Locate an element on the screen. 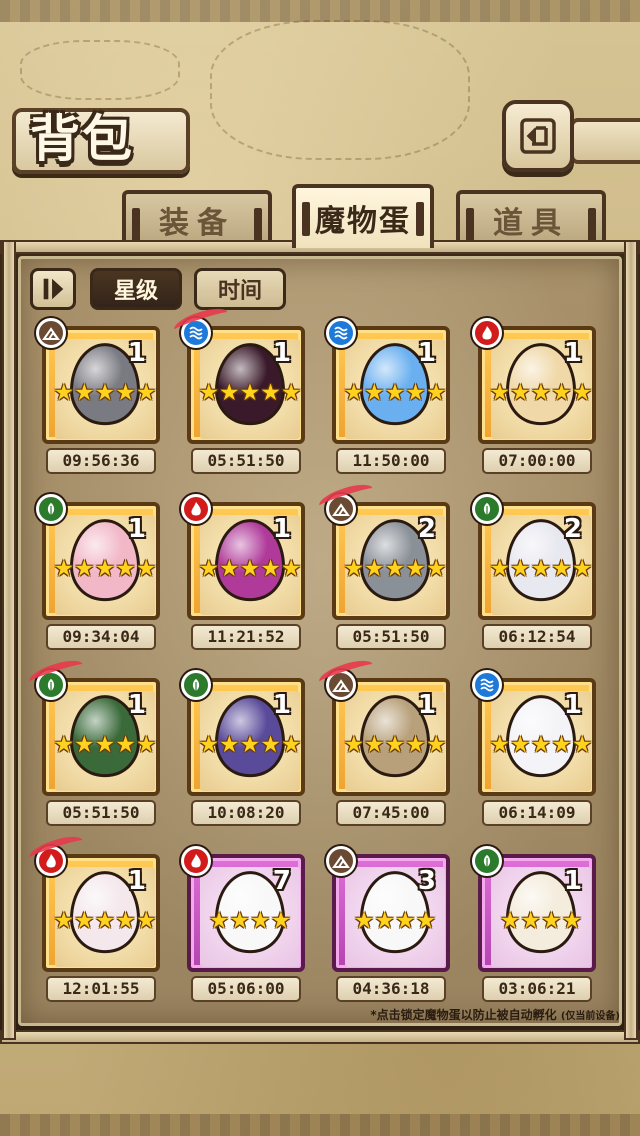 The height and width of the screenshot is (1136, 640). panel-pillar-right is located at coordinates (631, 640).